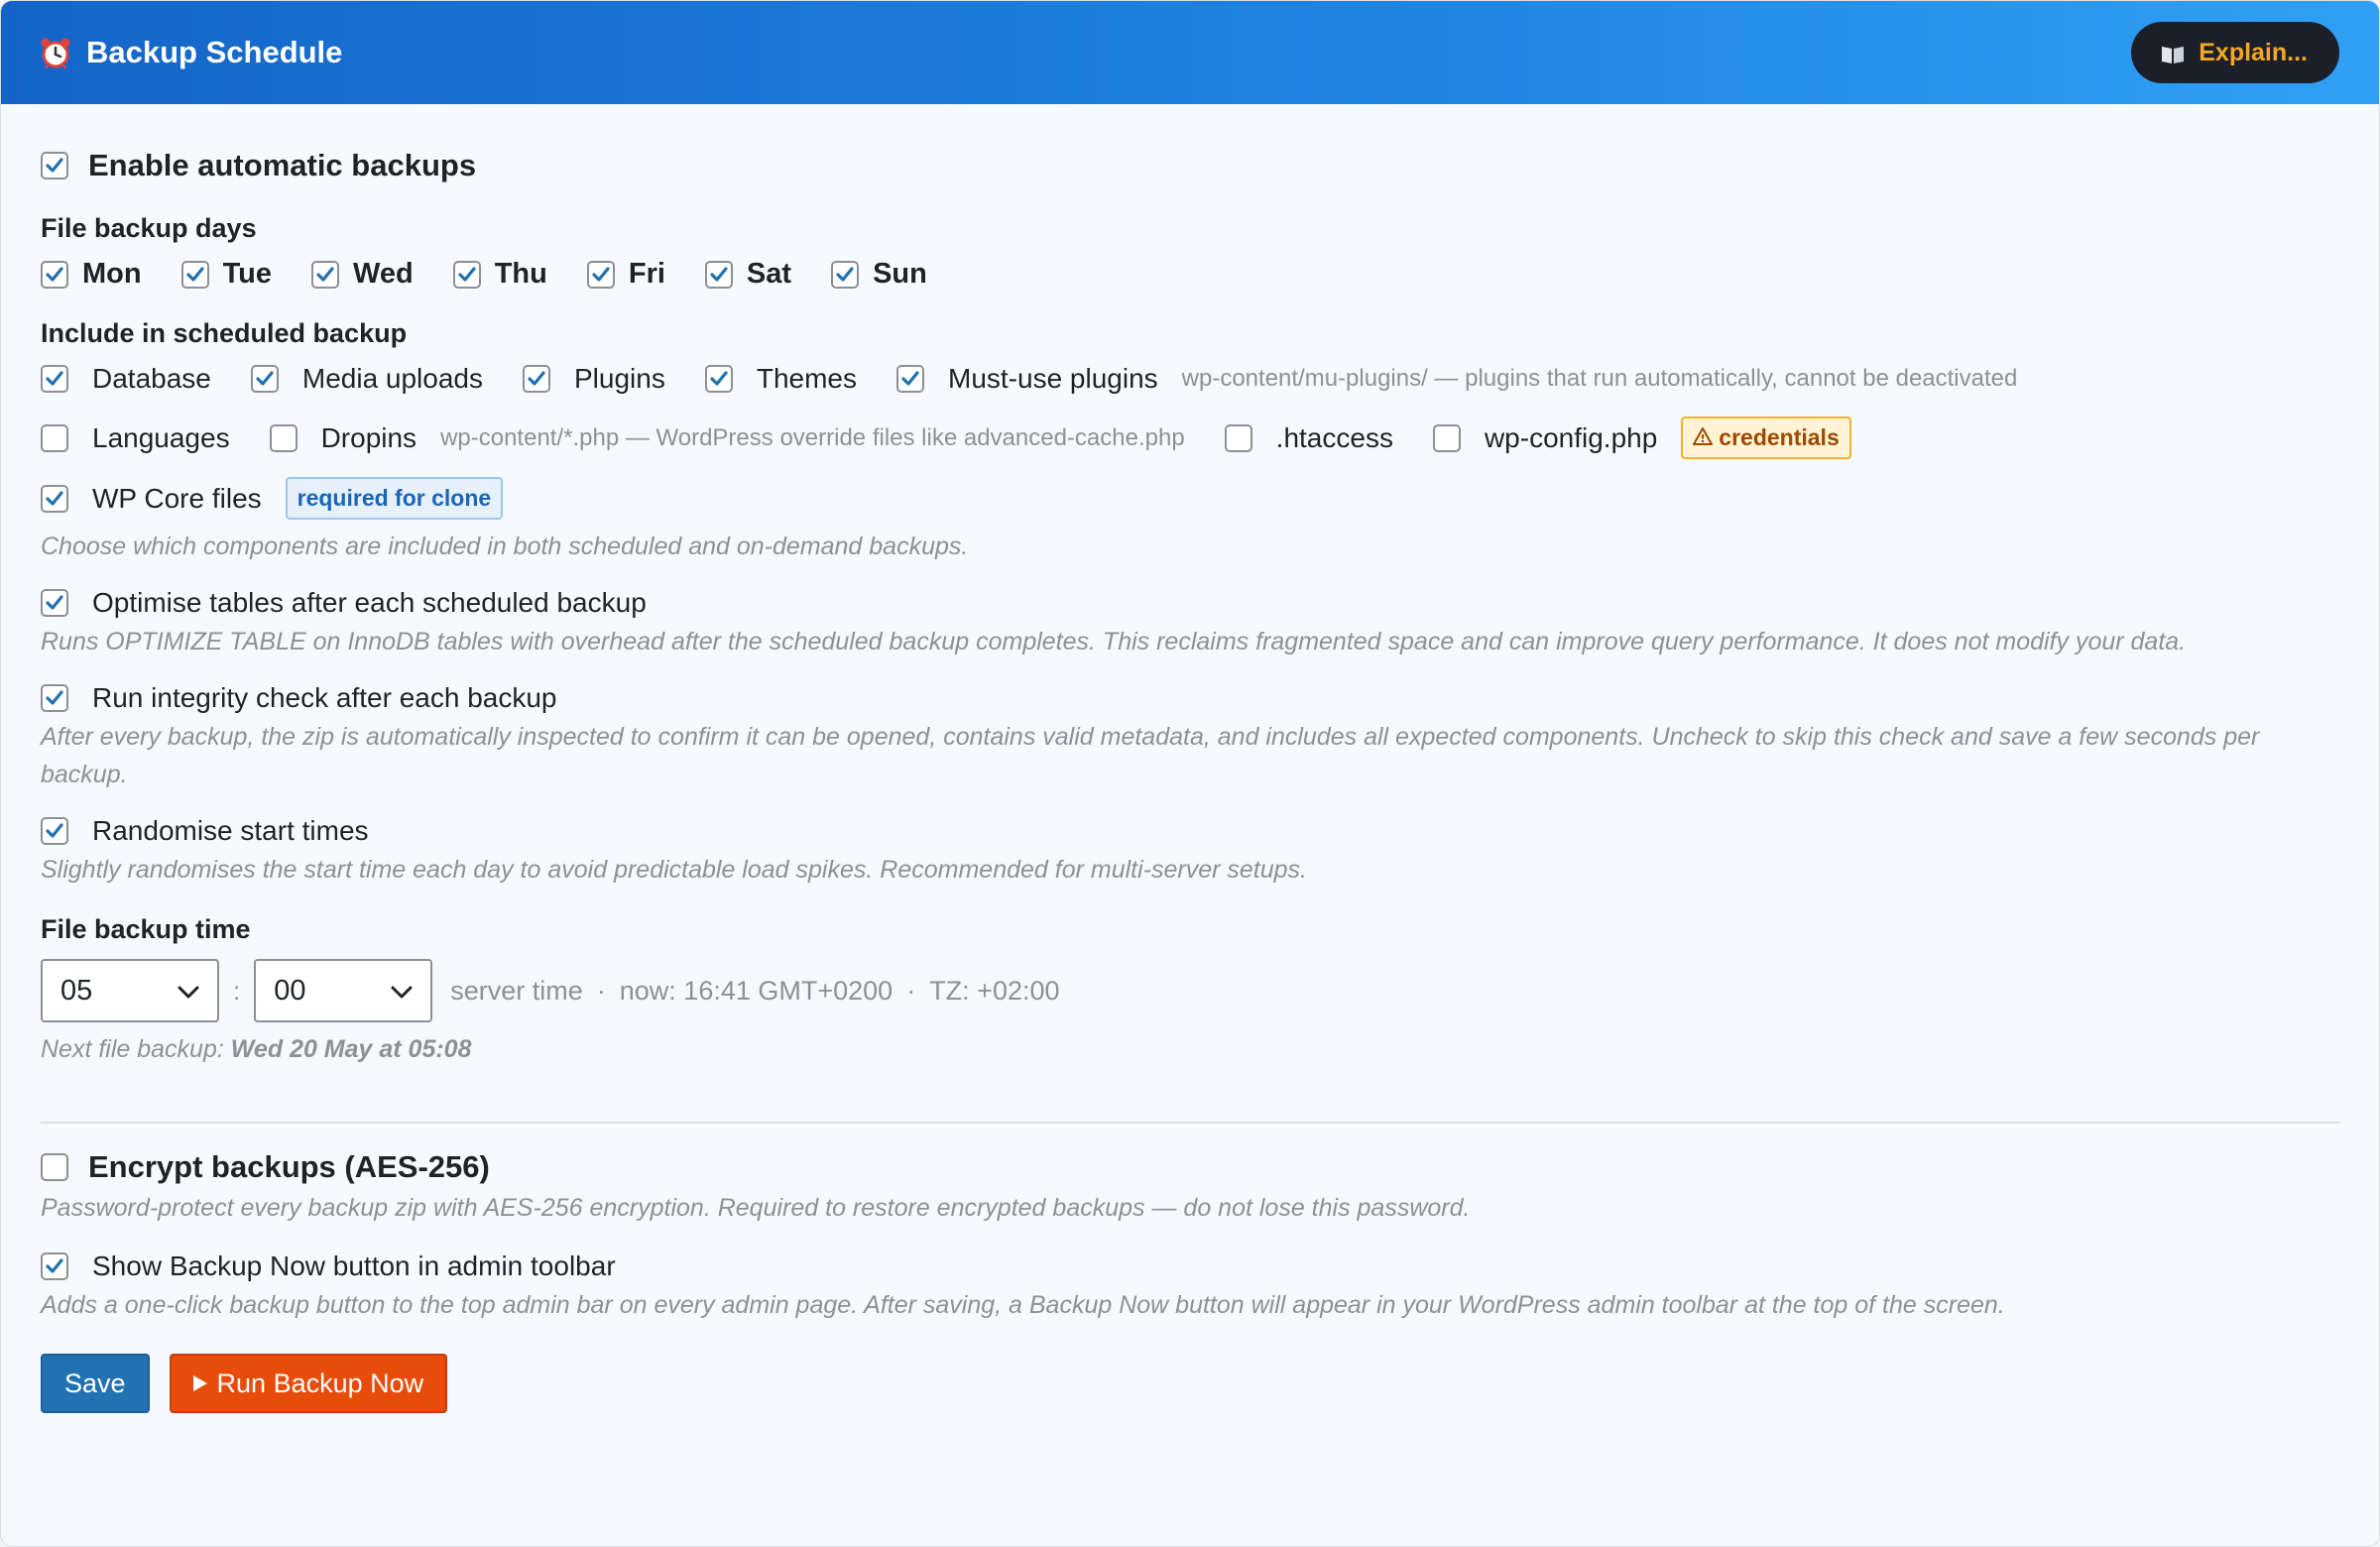  Describe the element at coordinates (625, 274) in the screenshot. I see `day-fri: Fri` at that location.